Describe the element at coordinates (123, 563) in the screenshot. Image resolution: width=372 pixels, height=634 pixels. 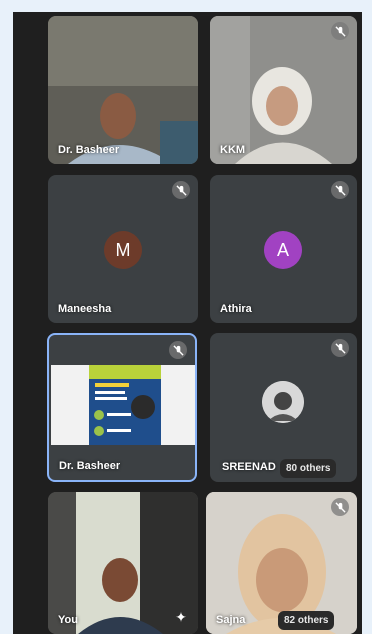
I see `participant-tile-you: You ✦` at that location.